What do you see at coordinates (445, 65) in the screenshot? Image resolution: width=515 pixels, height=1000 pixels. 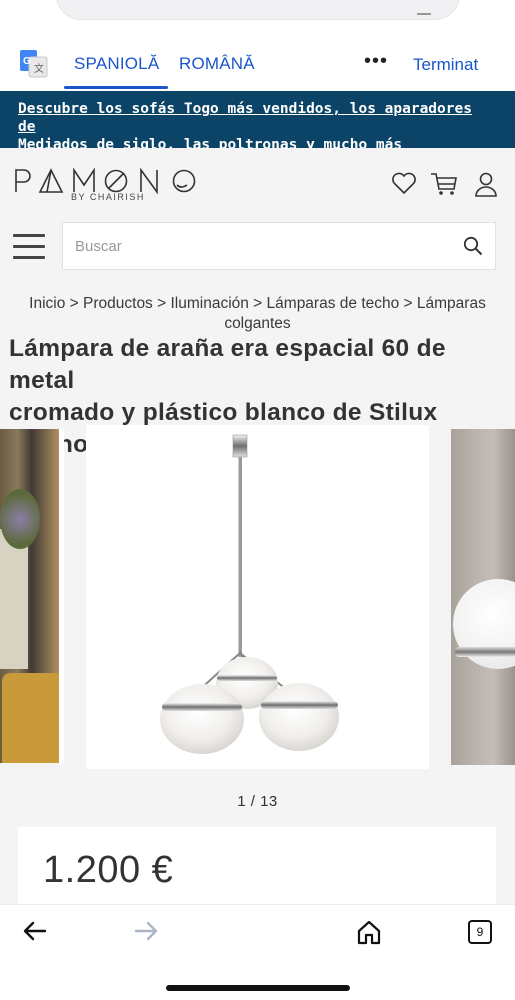 I see `done-button: Terminat` at bounding box center [445, 65].